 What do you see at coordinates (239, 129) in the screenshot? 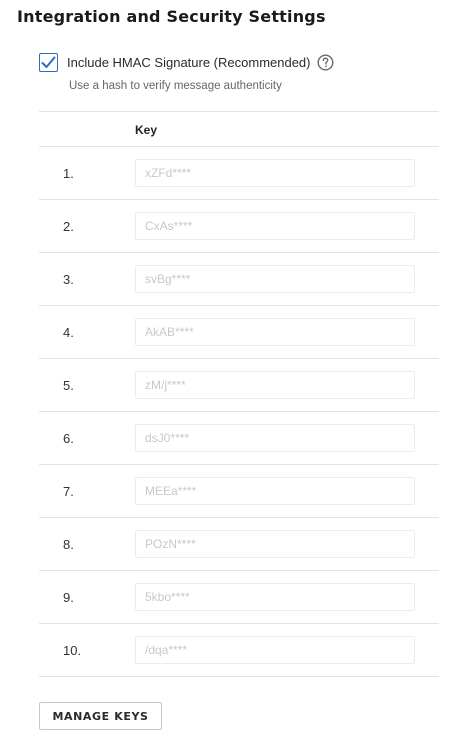
I see `table-header: Key` at bounding box center [239, 129].